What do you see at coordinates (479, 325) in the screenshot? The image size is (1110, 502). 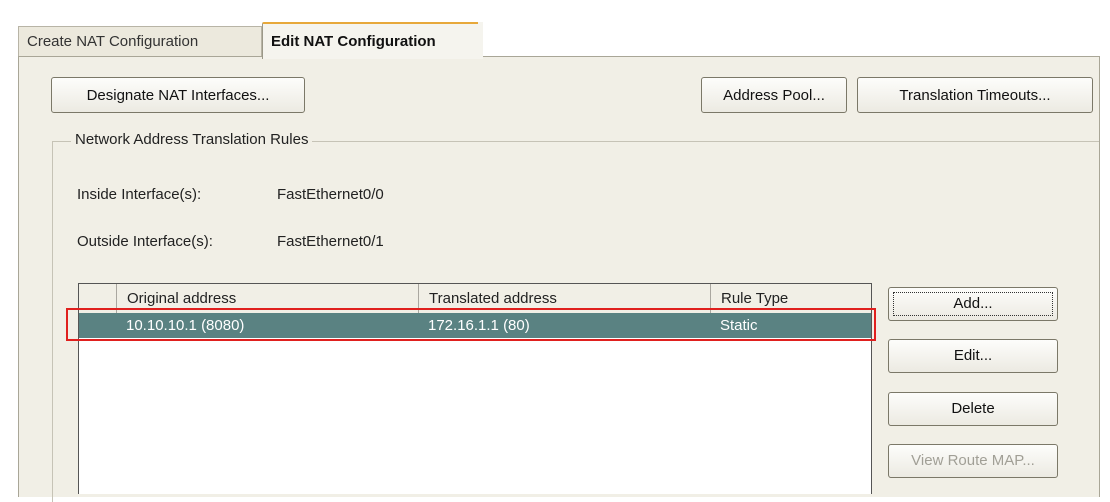 I see `cell-translated-address: 172.16.1.1 (80)` at bounding box center [479, 325].